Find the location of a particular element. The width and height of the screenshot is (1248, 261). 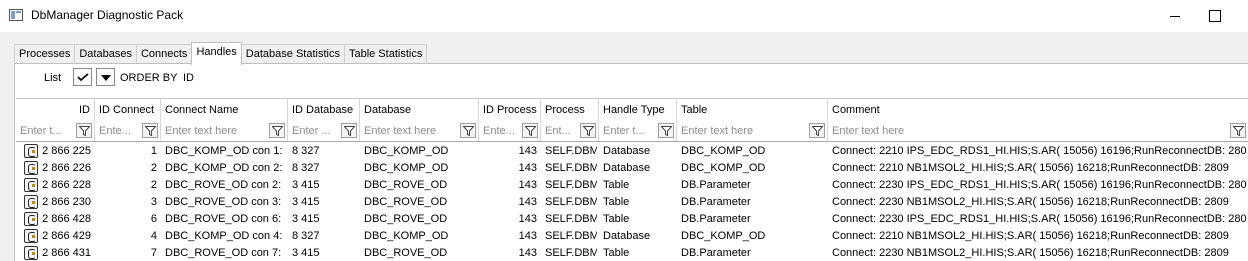

checkmark-icon is located at coordinates (83, 77).